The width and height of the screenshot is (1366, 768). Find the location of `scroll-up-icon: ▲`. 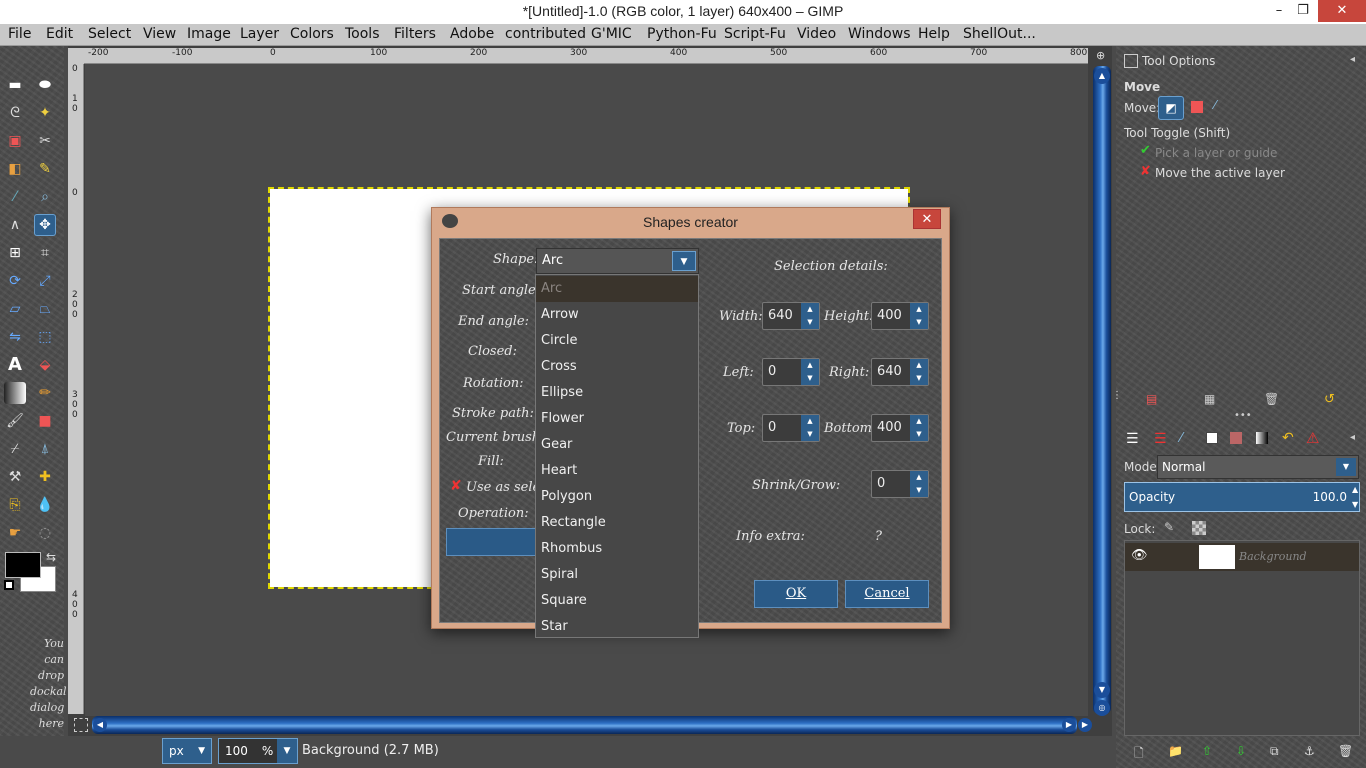

scroll-up-icon: ▲ is located at coordinates (1102, 76).